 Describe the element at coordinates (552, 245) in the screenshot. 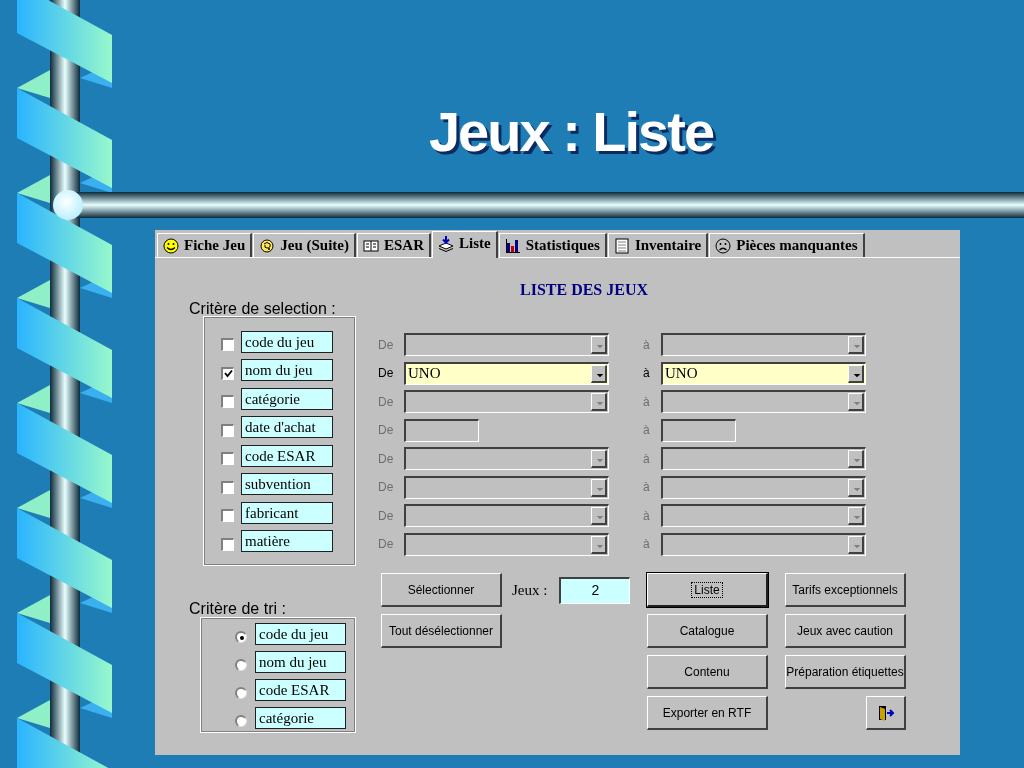

I see `tab: Statistiques` at that location.